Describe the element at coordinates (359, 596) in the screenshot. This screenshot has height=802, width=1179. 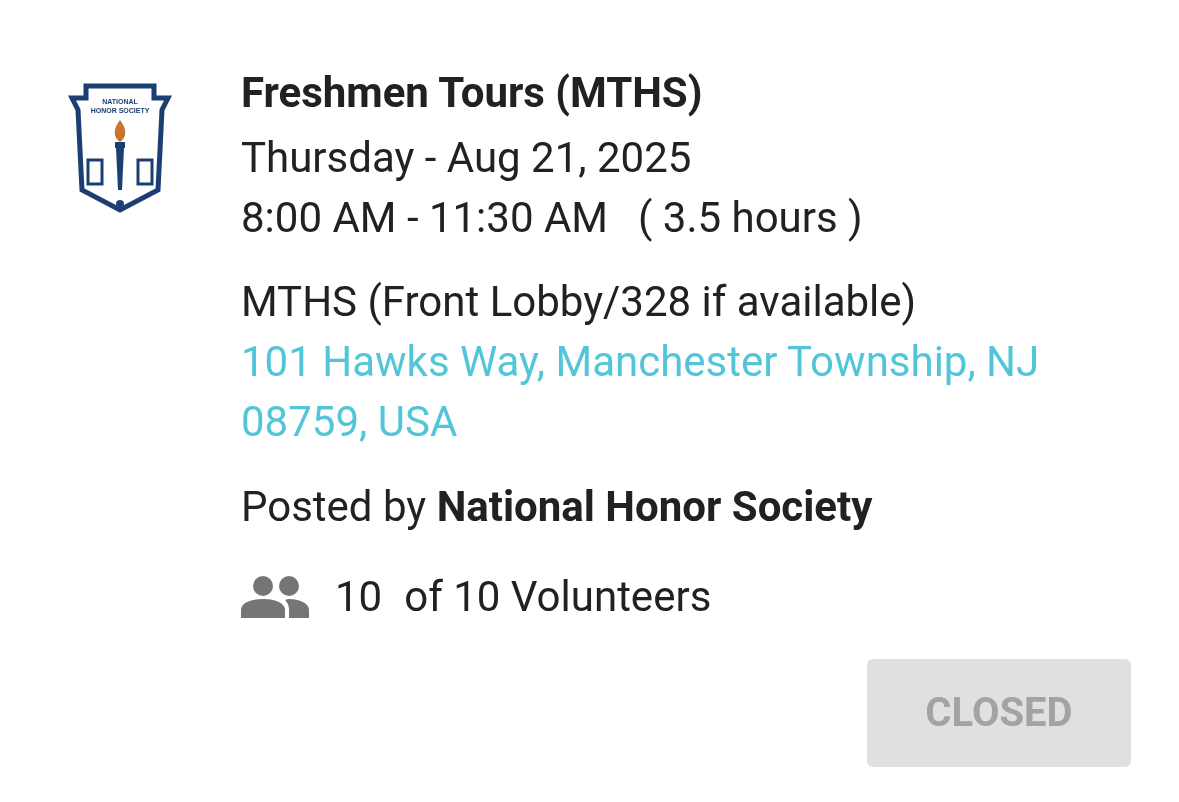
I see `volunteer-count: 10` at that location.